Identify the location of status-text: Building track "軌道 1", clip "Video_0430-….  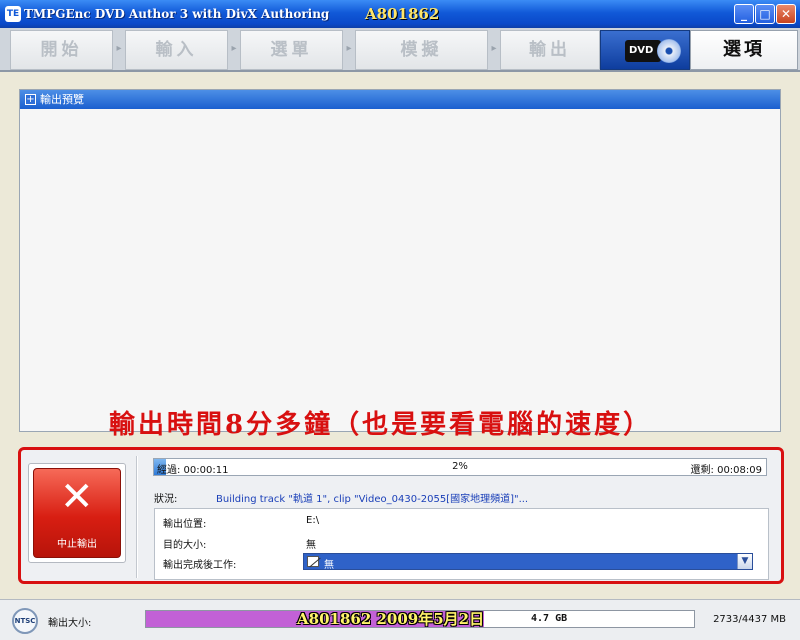
(372, 499).